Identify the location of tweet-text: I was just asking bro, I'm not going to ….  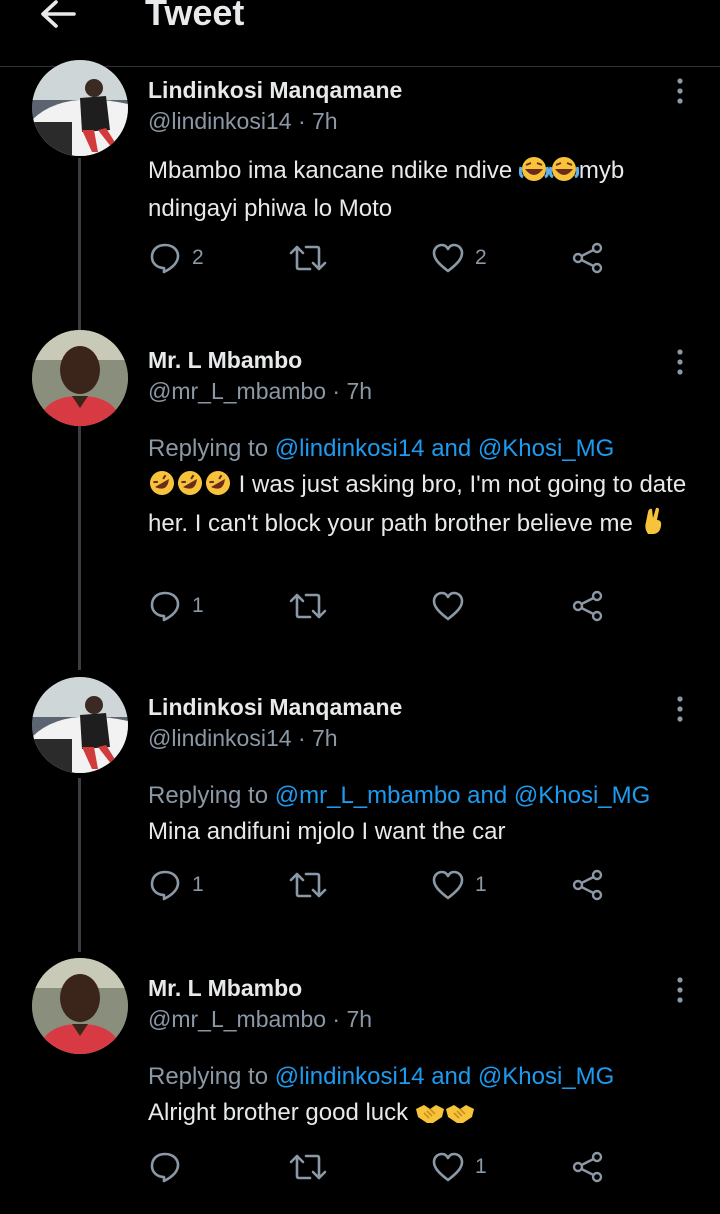
(420, 506).